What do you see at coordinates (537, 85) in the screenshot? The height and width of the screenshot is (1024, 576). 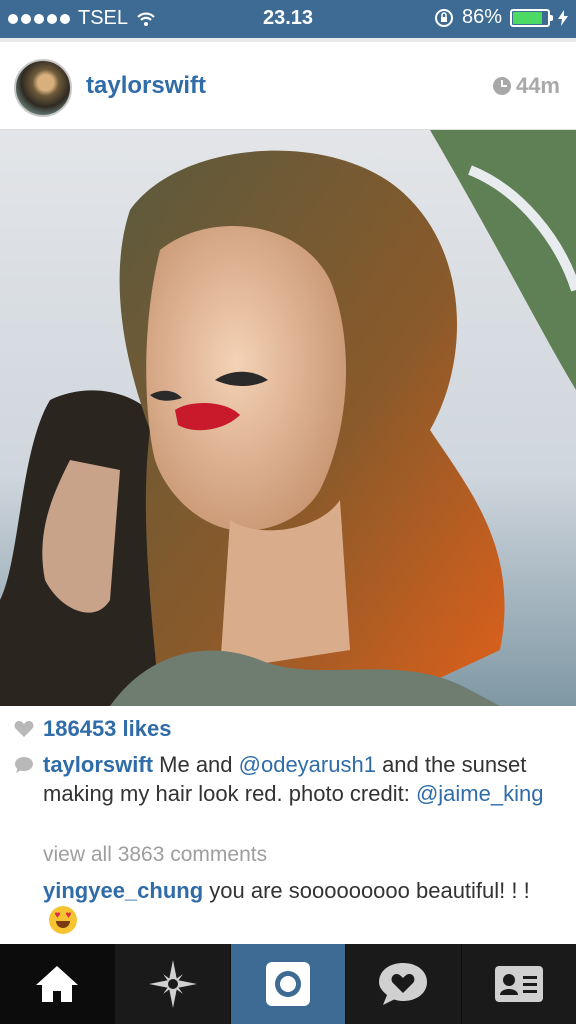 I see `post-time-text: 44m` at bounding box center [537, 85].